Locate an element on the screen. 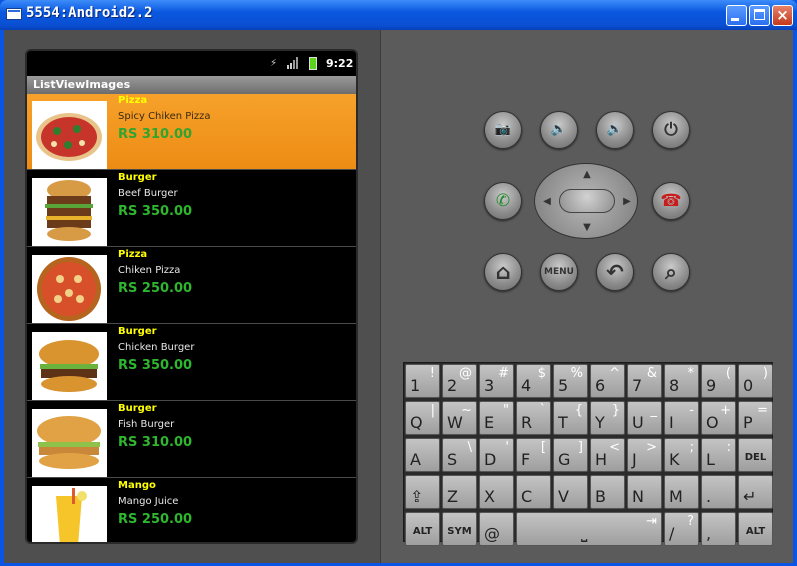 This screenshot has height=566, width=797. menu-button: MENU is located at coordinates (559, 272).